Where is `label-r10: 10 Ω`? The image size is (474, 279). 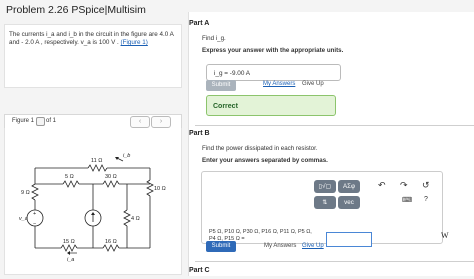 label-r10: 10 Ω is located at coordinates (160, 189).